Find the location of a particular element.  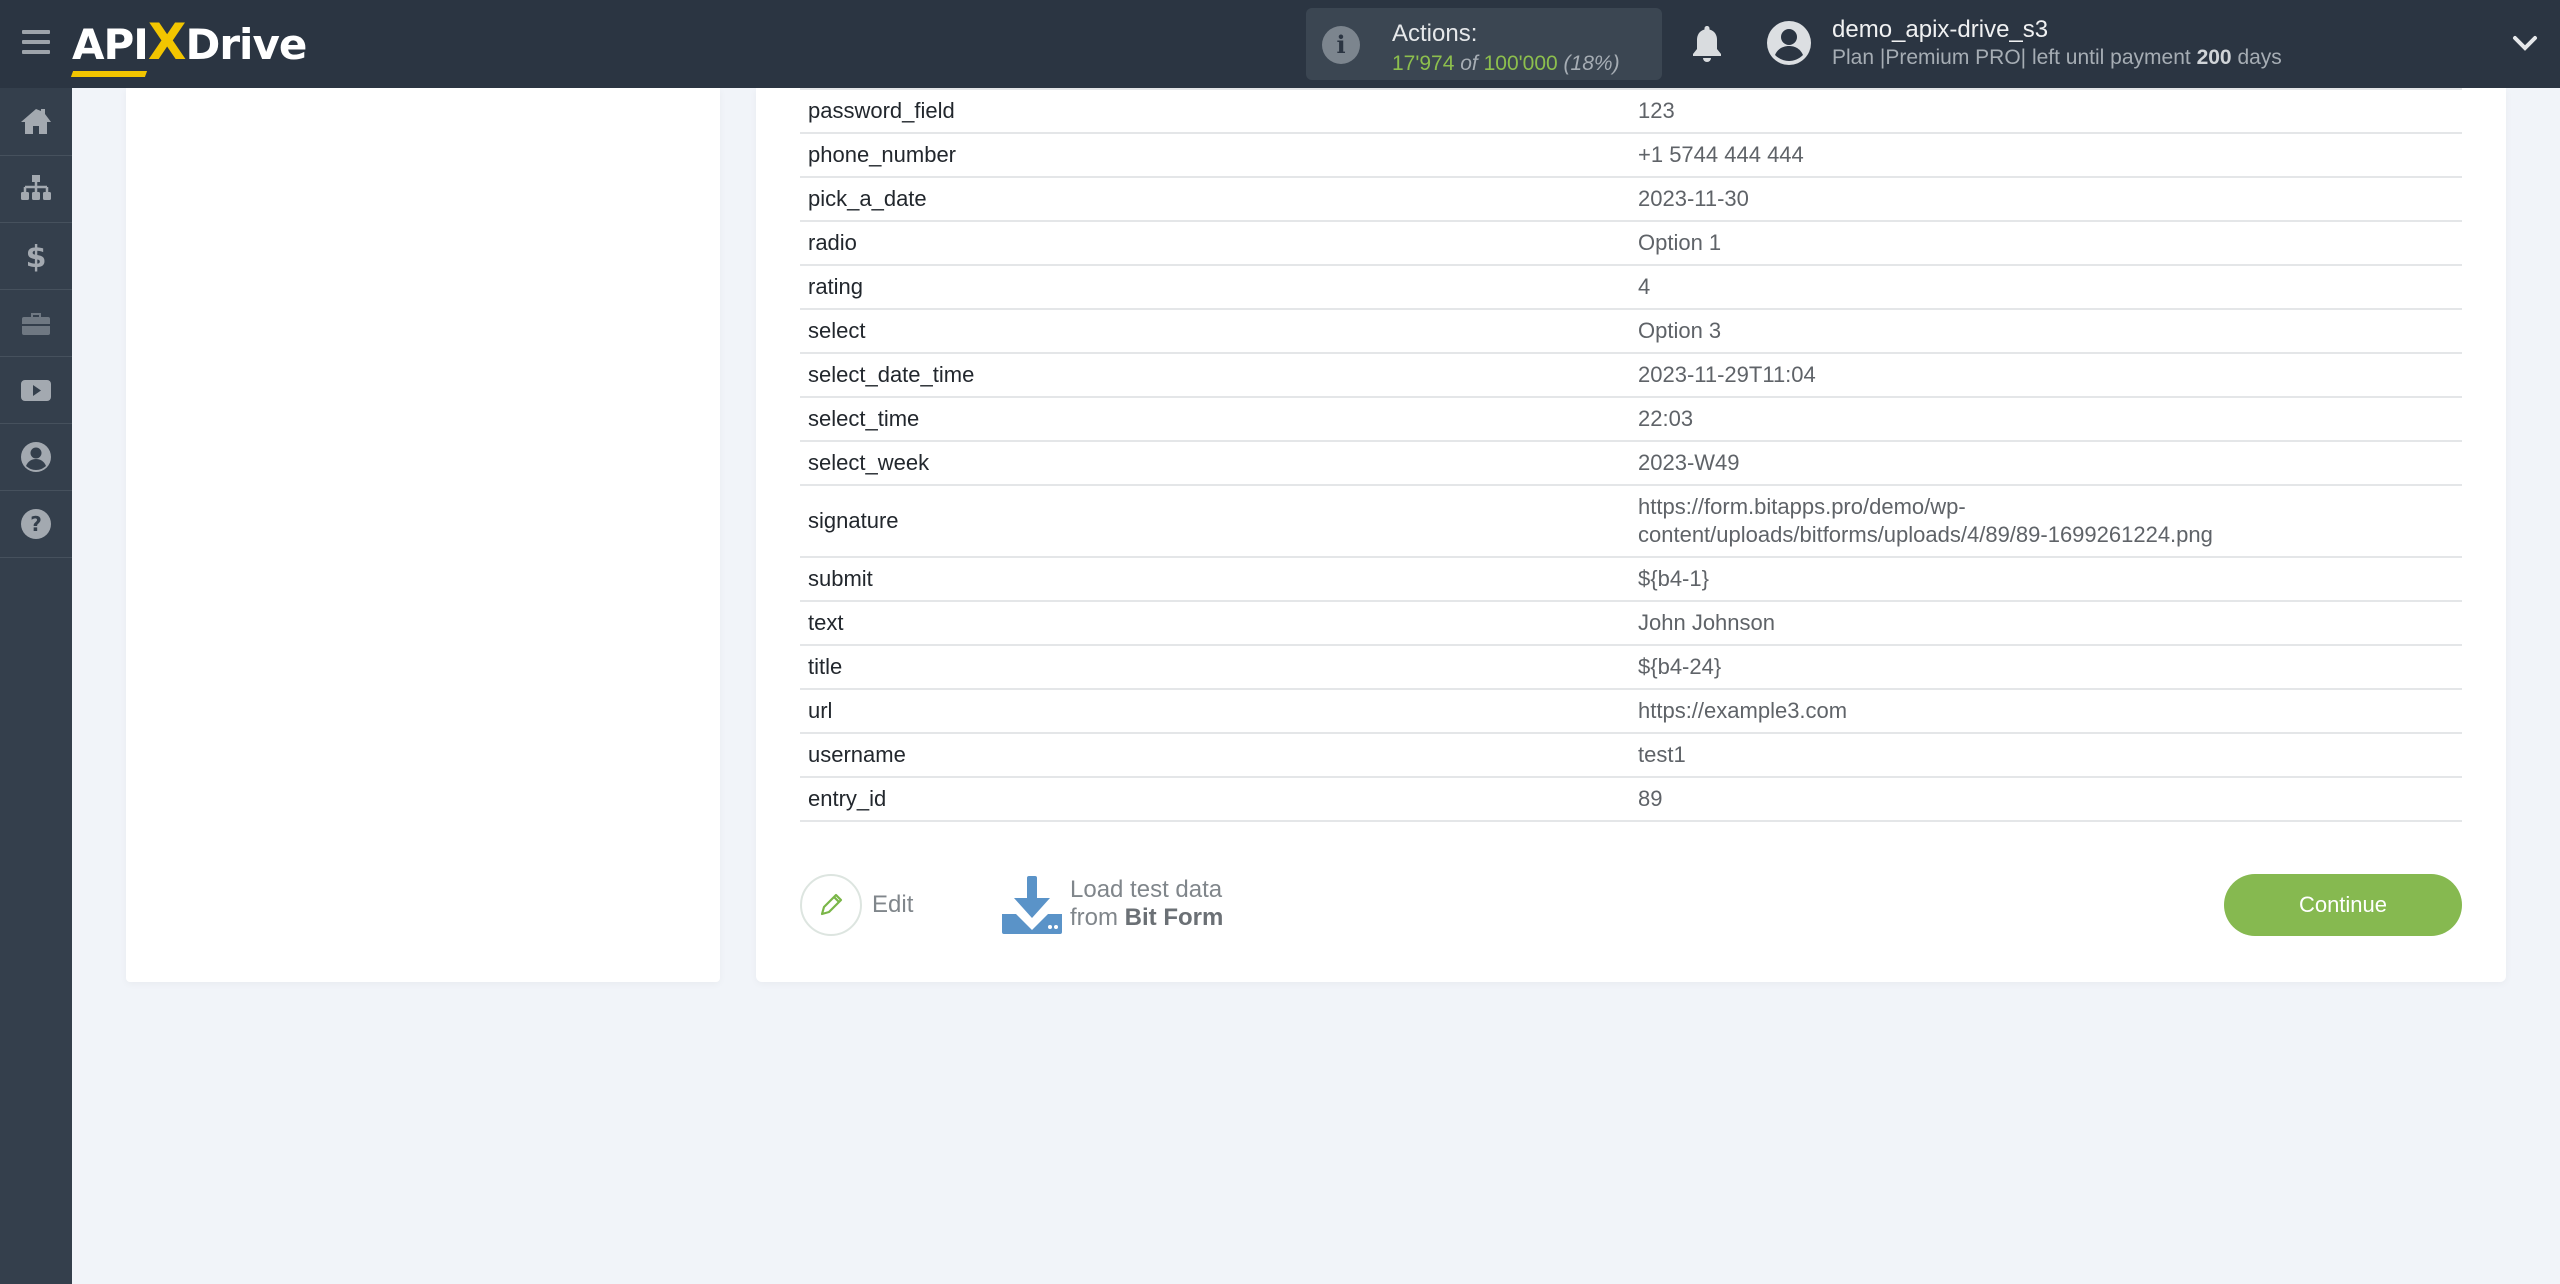

table-row: url https://example3.com is located at coordinates (1631, 712).